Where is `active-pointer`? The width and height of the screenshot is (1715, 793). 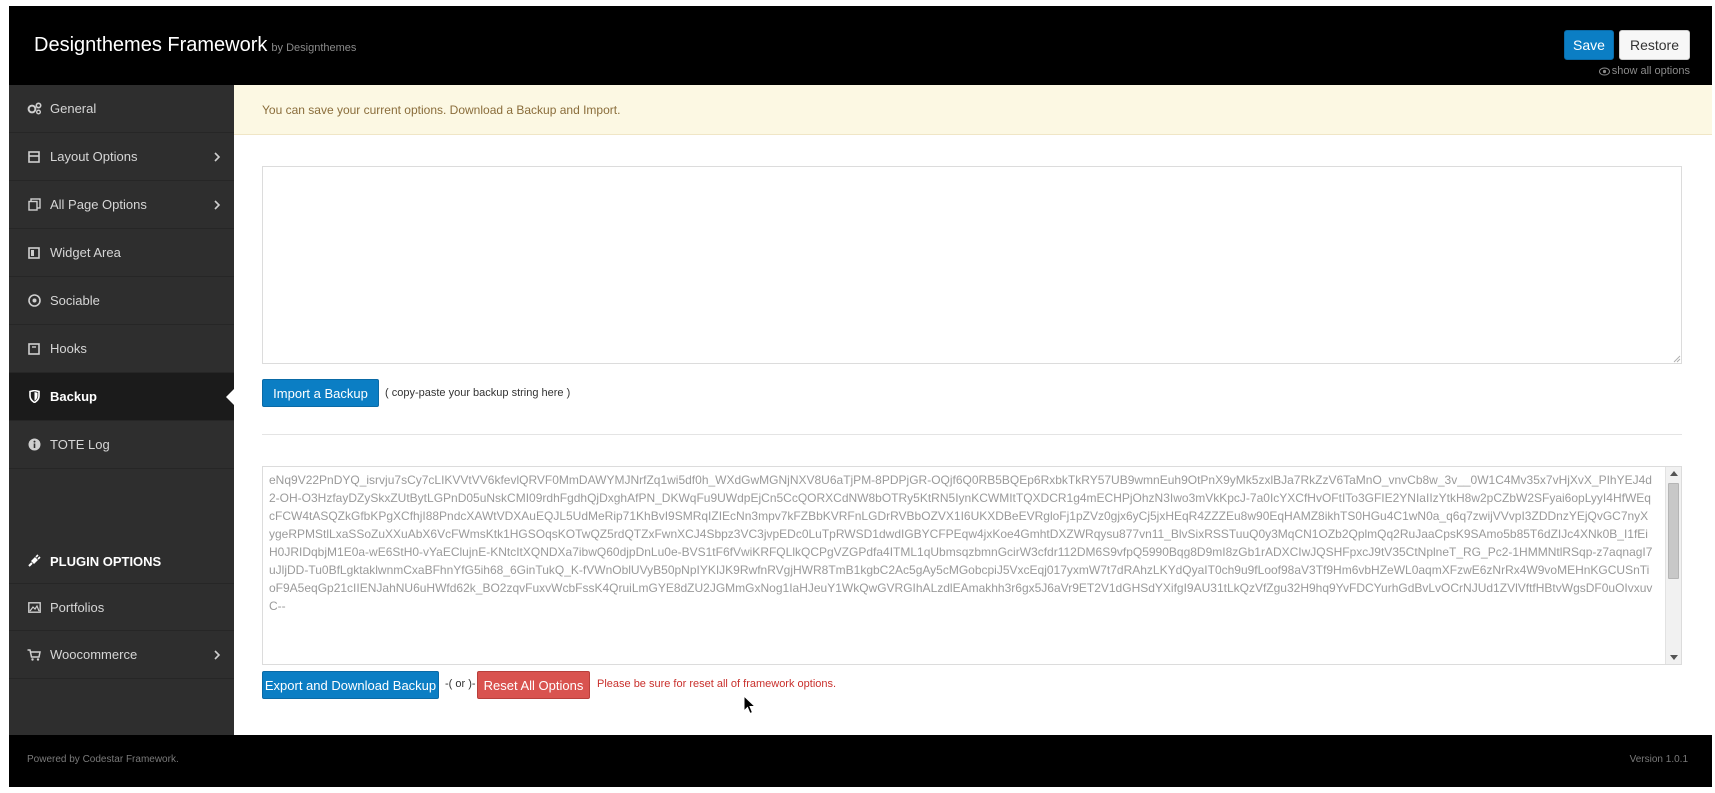 active-pointer is located at coordinates (230, 397).